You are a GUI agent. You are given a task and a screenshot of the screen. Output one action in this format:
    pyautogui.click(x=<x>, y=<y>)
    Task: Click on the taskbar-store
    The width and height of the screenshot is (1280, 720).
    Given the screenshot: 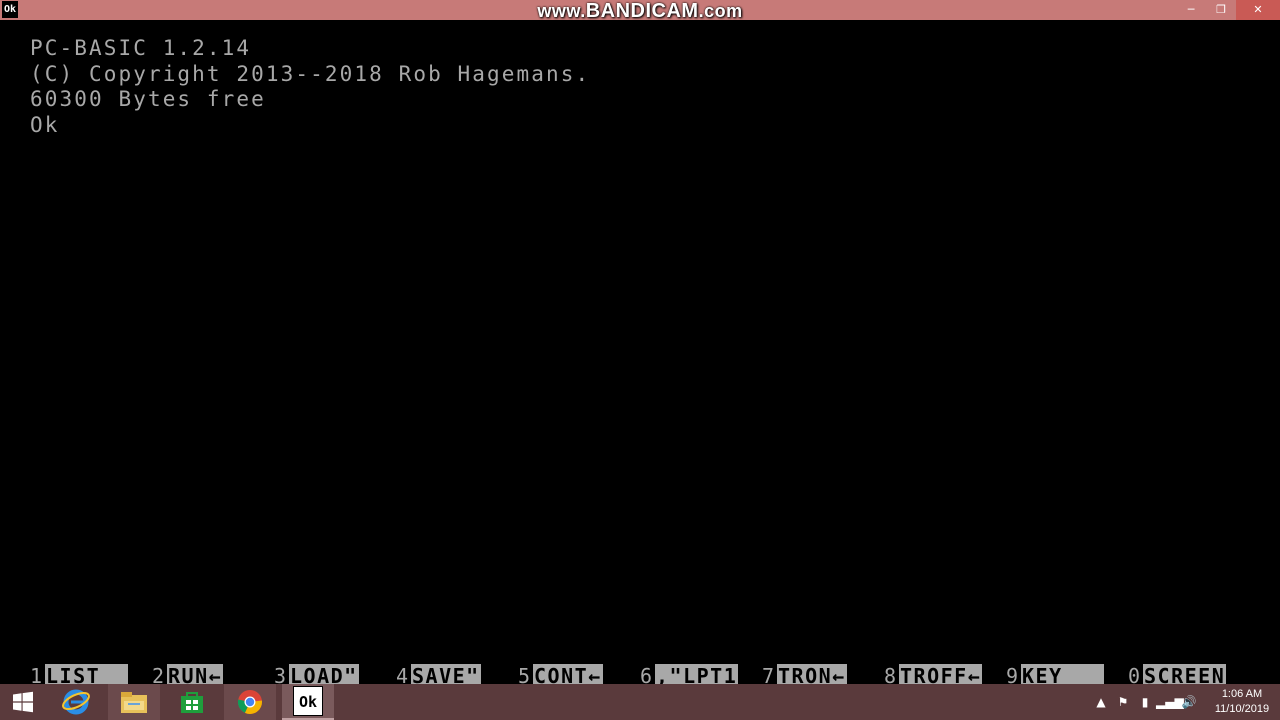 What is the action you would take?
    pyautogui.click(x=192, y=702)
    